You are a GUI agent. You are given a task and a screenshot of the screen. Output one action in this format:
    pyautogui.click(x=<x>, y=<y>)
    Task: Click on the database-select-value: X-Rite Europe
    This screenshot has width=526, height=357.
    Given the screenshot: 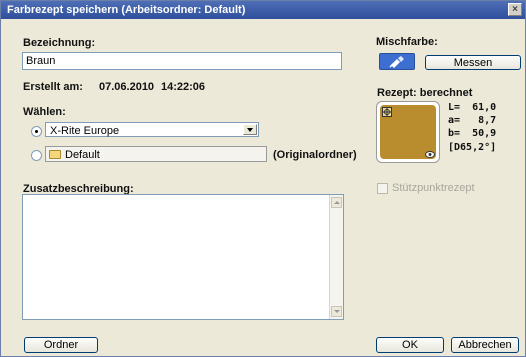 What is the action you would take?
    pyautogui.click(x=85, y=131)
    